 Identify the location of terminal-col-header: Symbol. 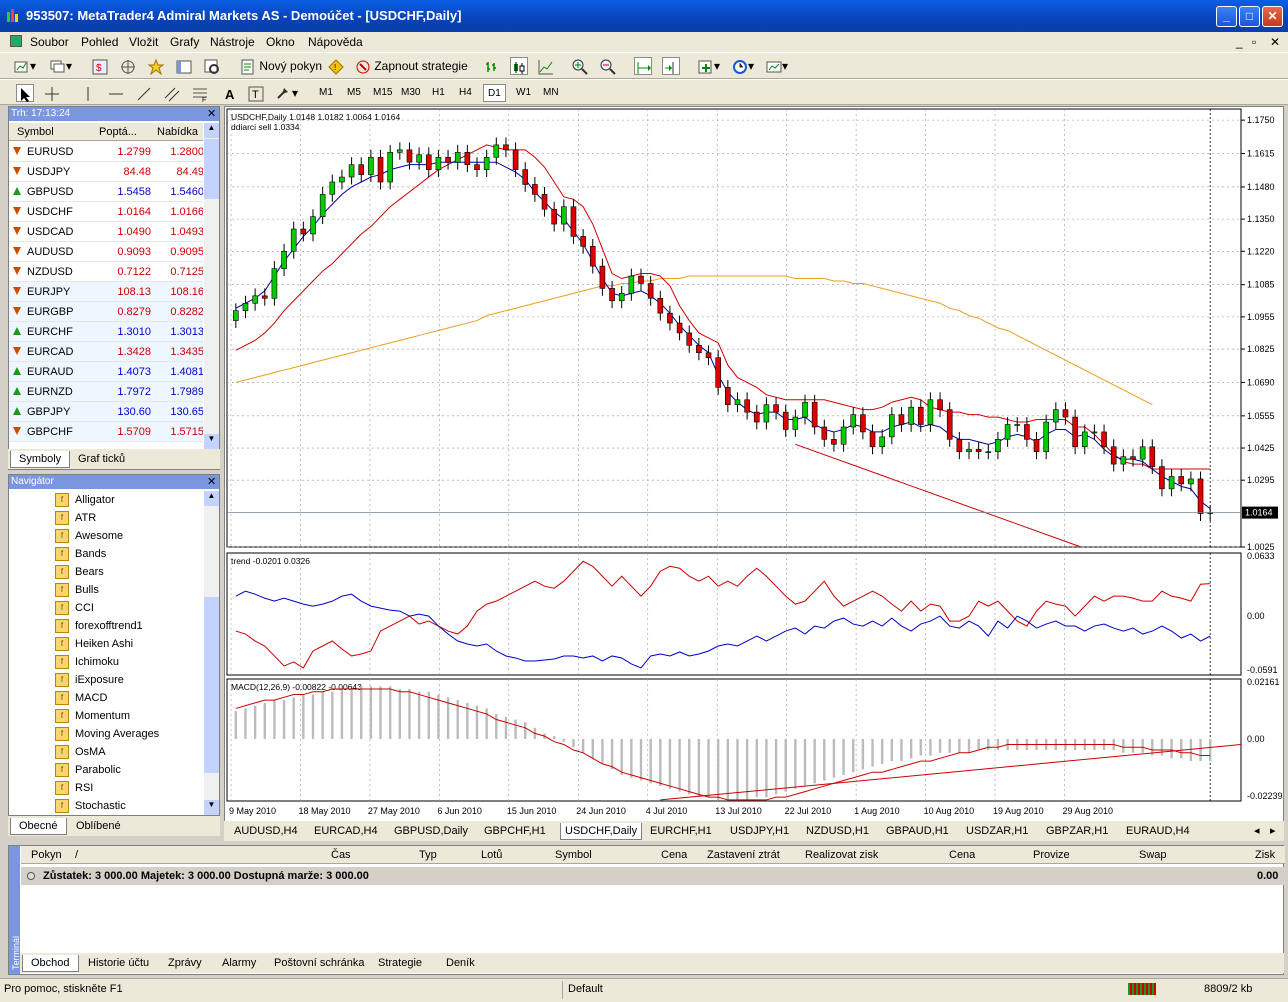
(573, 855).